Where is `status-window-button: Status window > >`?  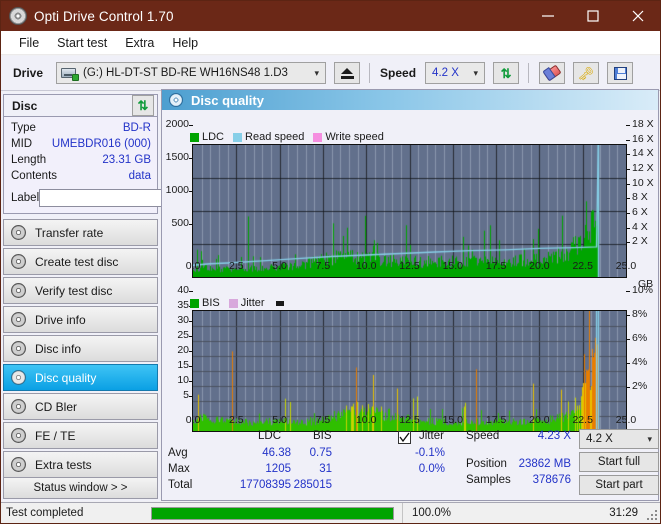 status-window-button: Status window > > is located at coordinates (80, 488).